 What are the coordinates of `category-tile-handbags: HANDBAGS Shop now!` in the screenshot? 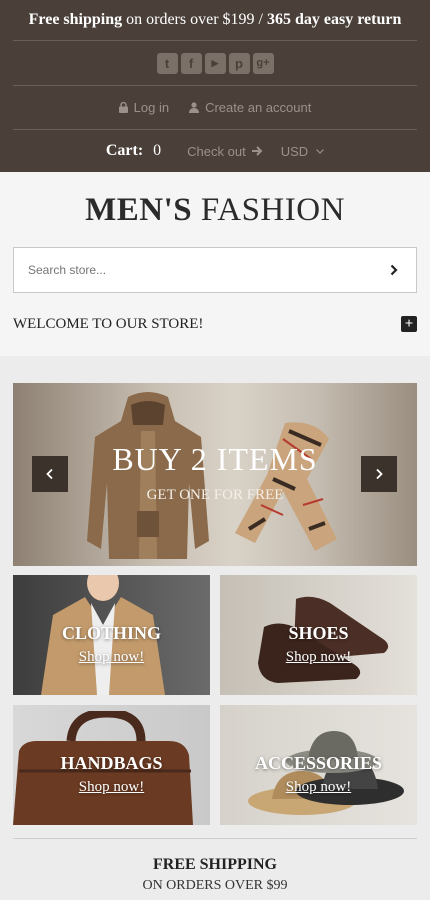 It's located at (111, 765).